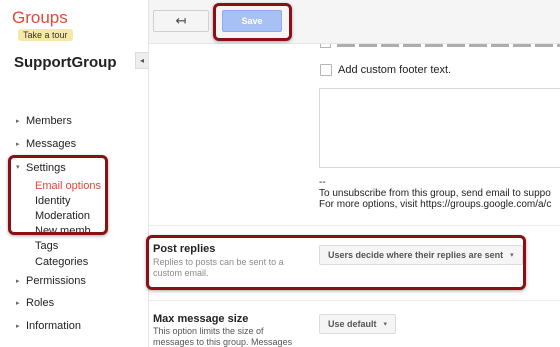 The height and width of the screenshot is (347, 560). What do you see at coordinates (354, 22) in the screenshot?
I see `top-toolbar` at bounding box center [354, 22].